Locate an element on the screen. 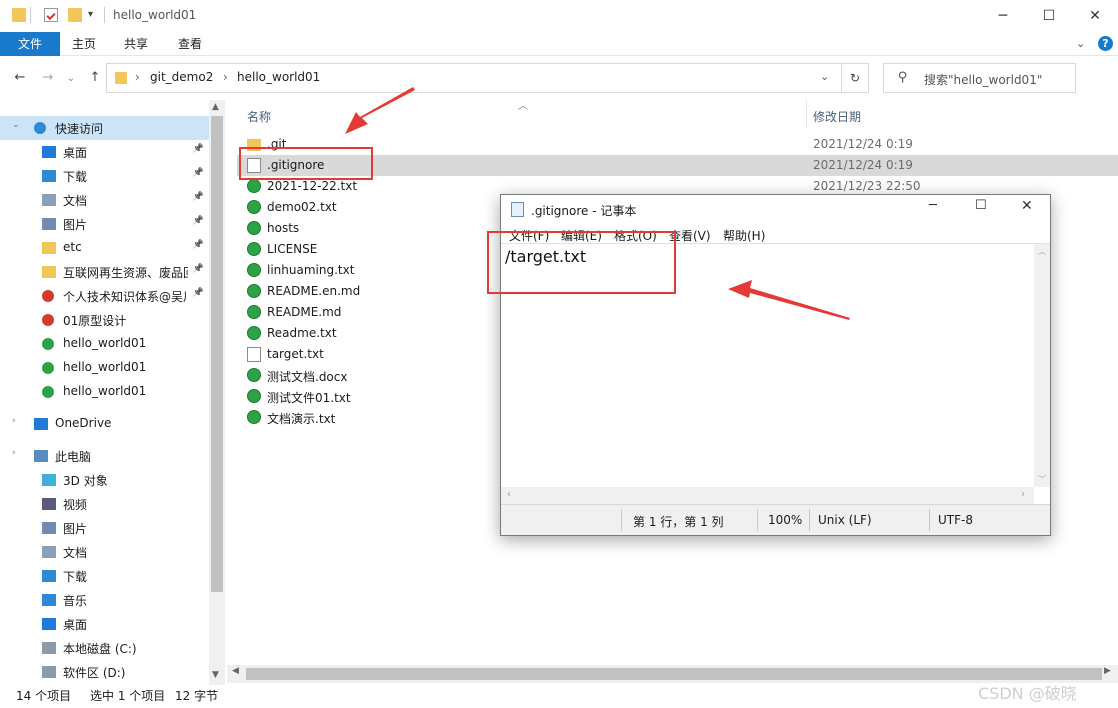 The image size is (1118, 708). annotation-arrows is located at coordinates (597, 203).